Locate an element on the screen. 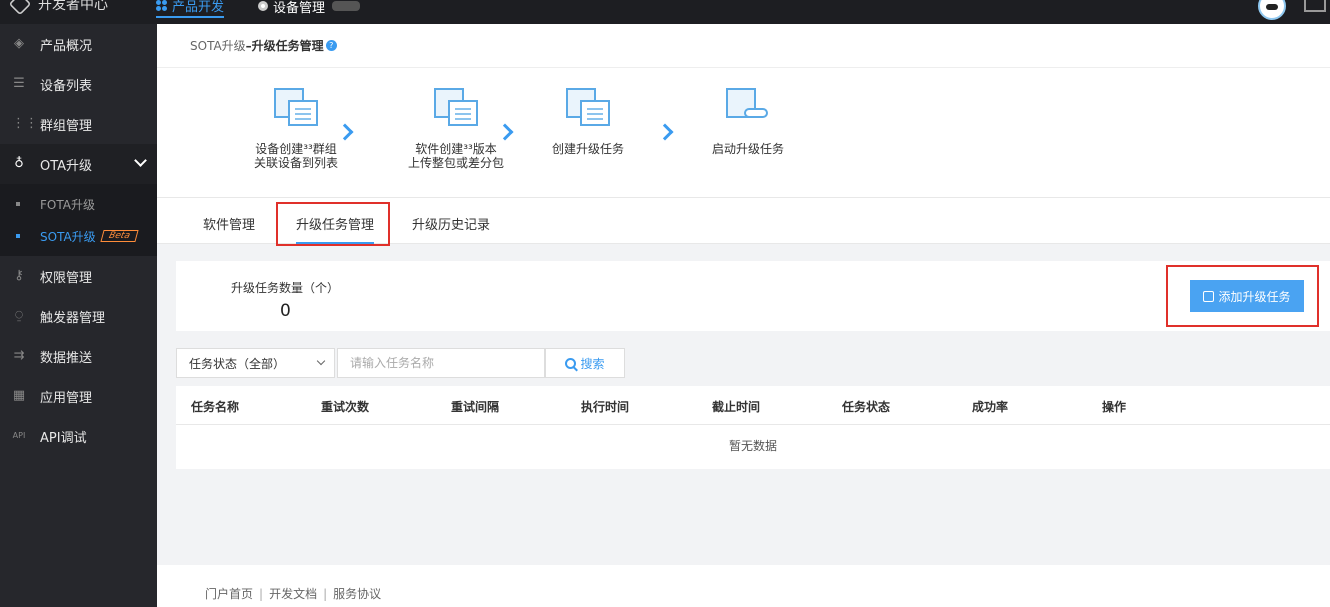 This screenshot has width=1330, height=607. breadcrumb-parent: SOTA升级 is located at coordinates (218, 45).